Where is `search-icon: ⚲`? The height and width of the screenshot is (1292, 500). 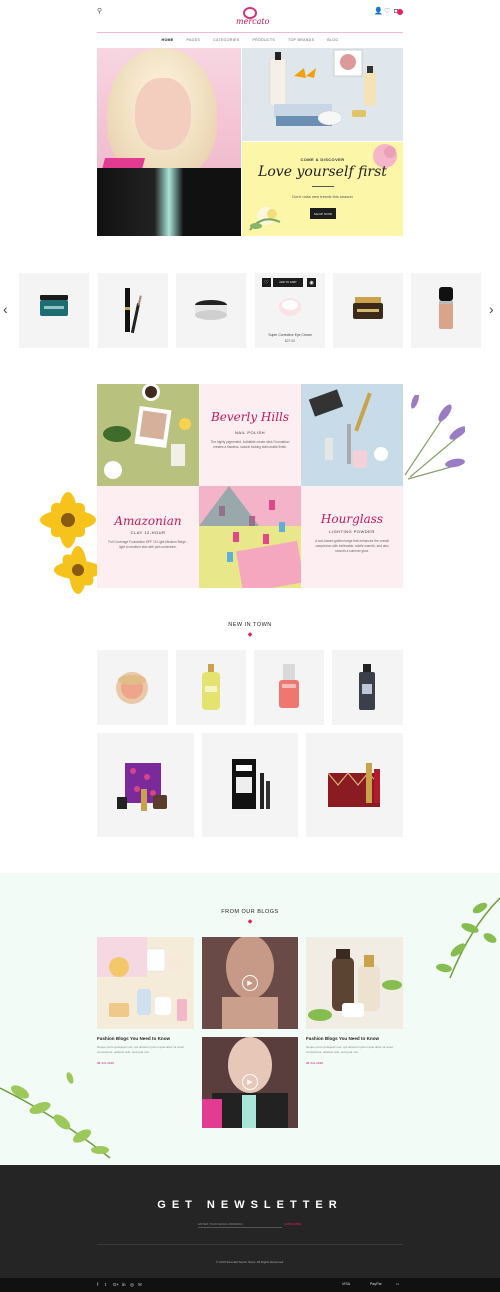 search-icon: ⚲ is located at coordinates (99, 11).